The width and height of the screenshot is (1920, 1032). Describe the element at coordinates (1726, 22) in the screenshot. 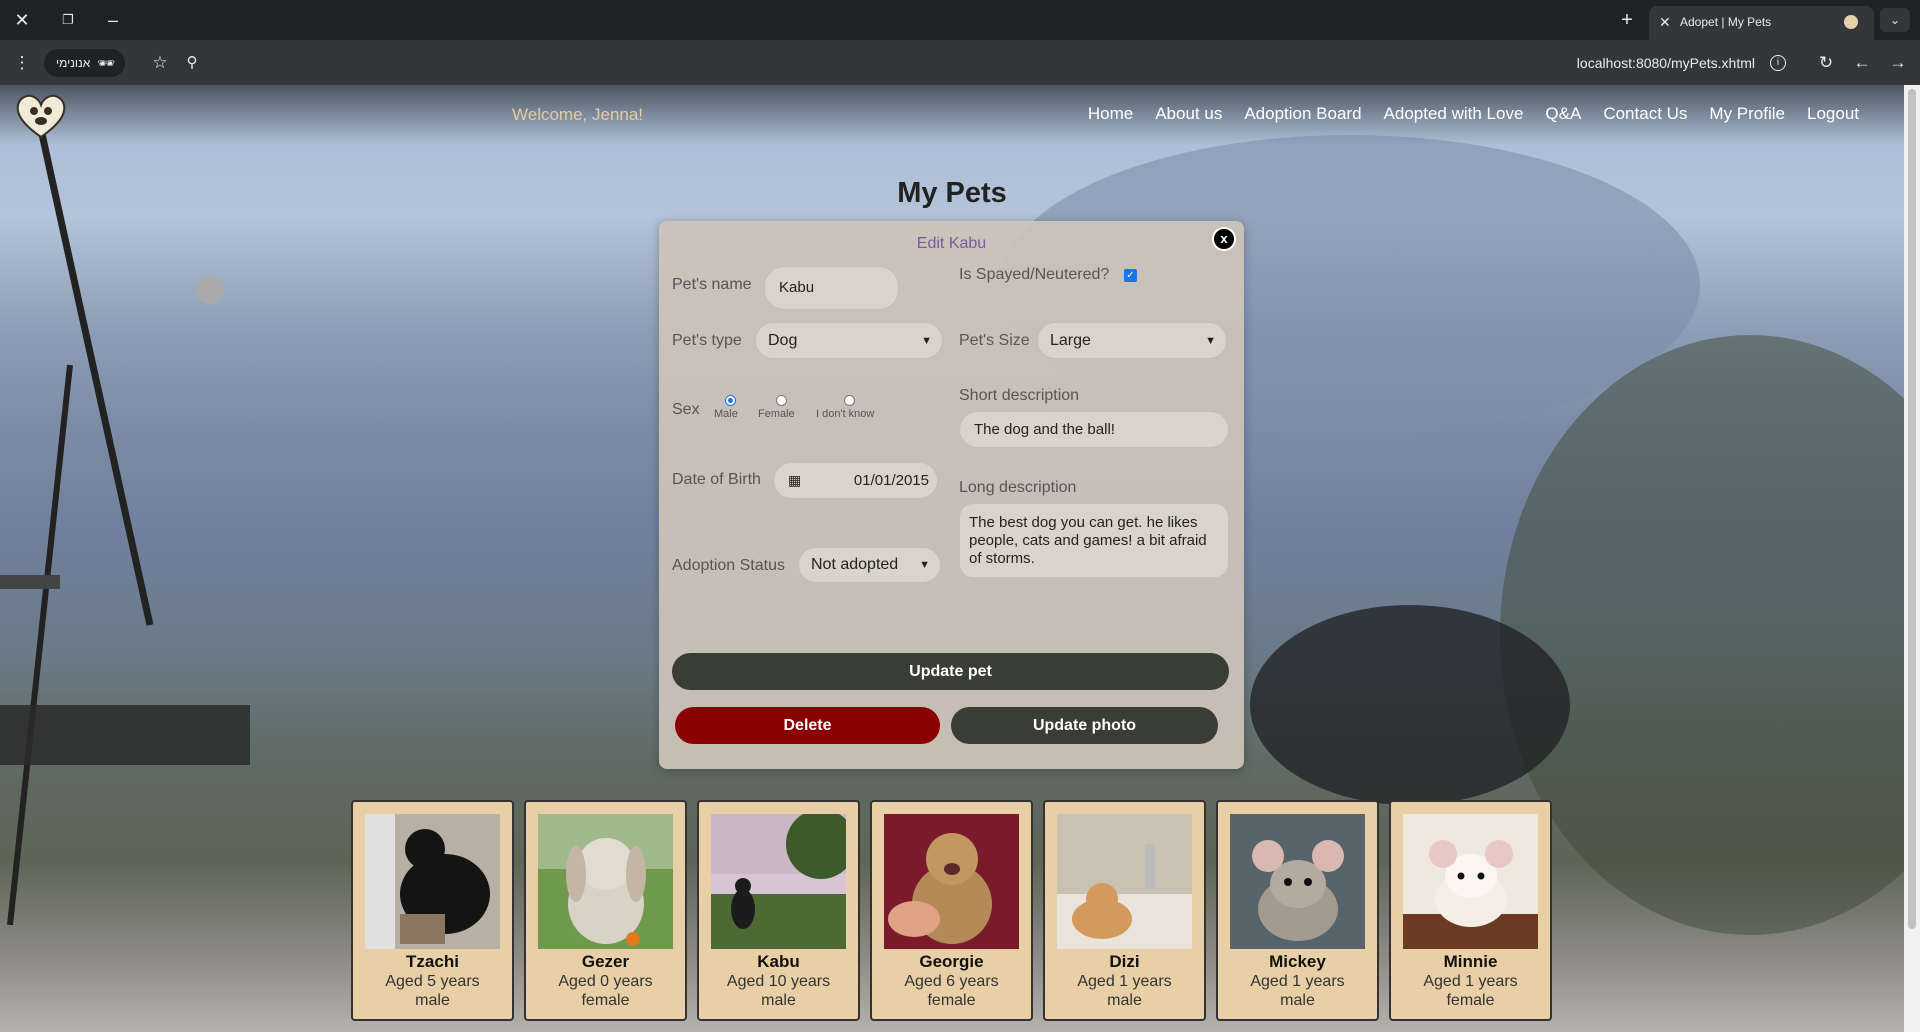

I see `tab-title: Adopet | My Pets` at that location.